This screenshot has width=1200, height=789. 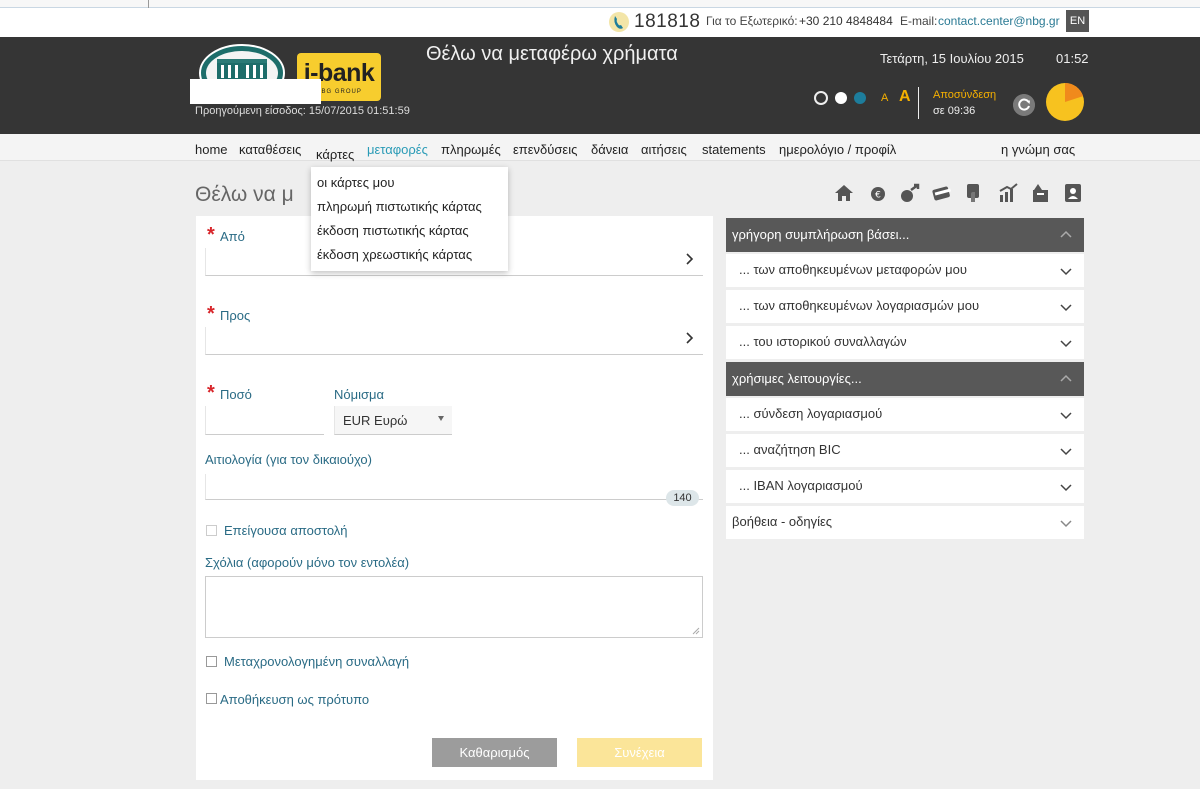 I want to click on currency-label: Νόμισμα, so click(x=359, y=394).